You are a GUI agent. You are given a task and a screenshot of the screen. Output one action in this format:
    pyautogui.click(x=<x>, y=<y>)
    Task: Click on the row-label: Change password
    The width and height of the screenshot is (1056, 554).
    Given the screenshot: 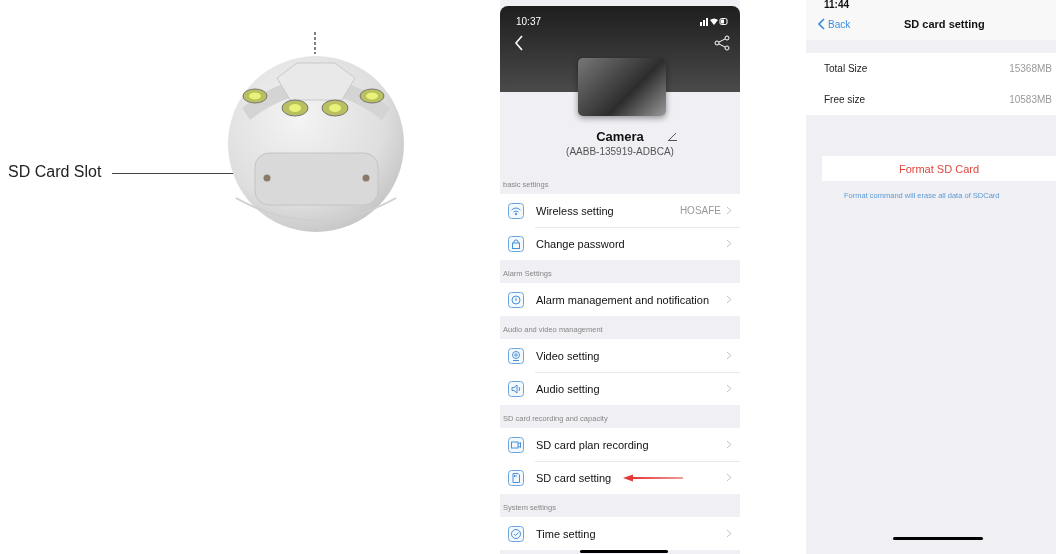 What is the action you would take?
    pyautogui.click(x=580, y=243)
    